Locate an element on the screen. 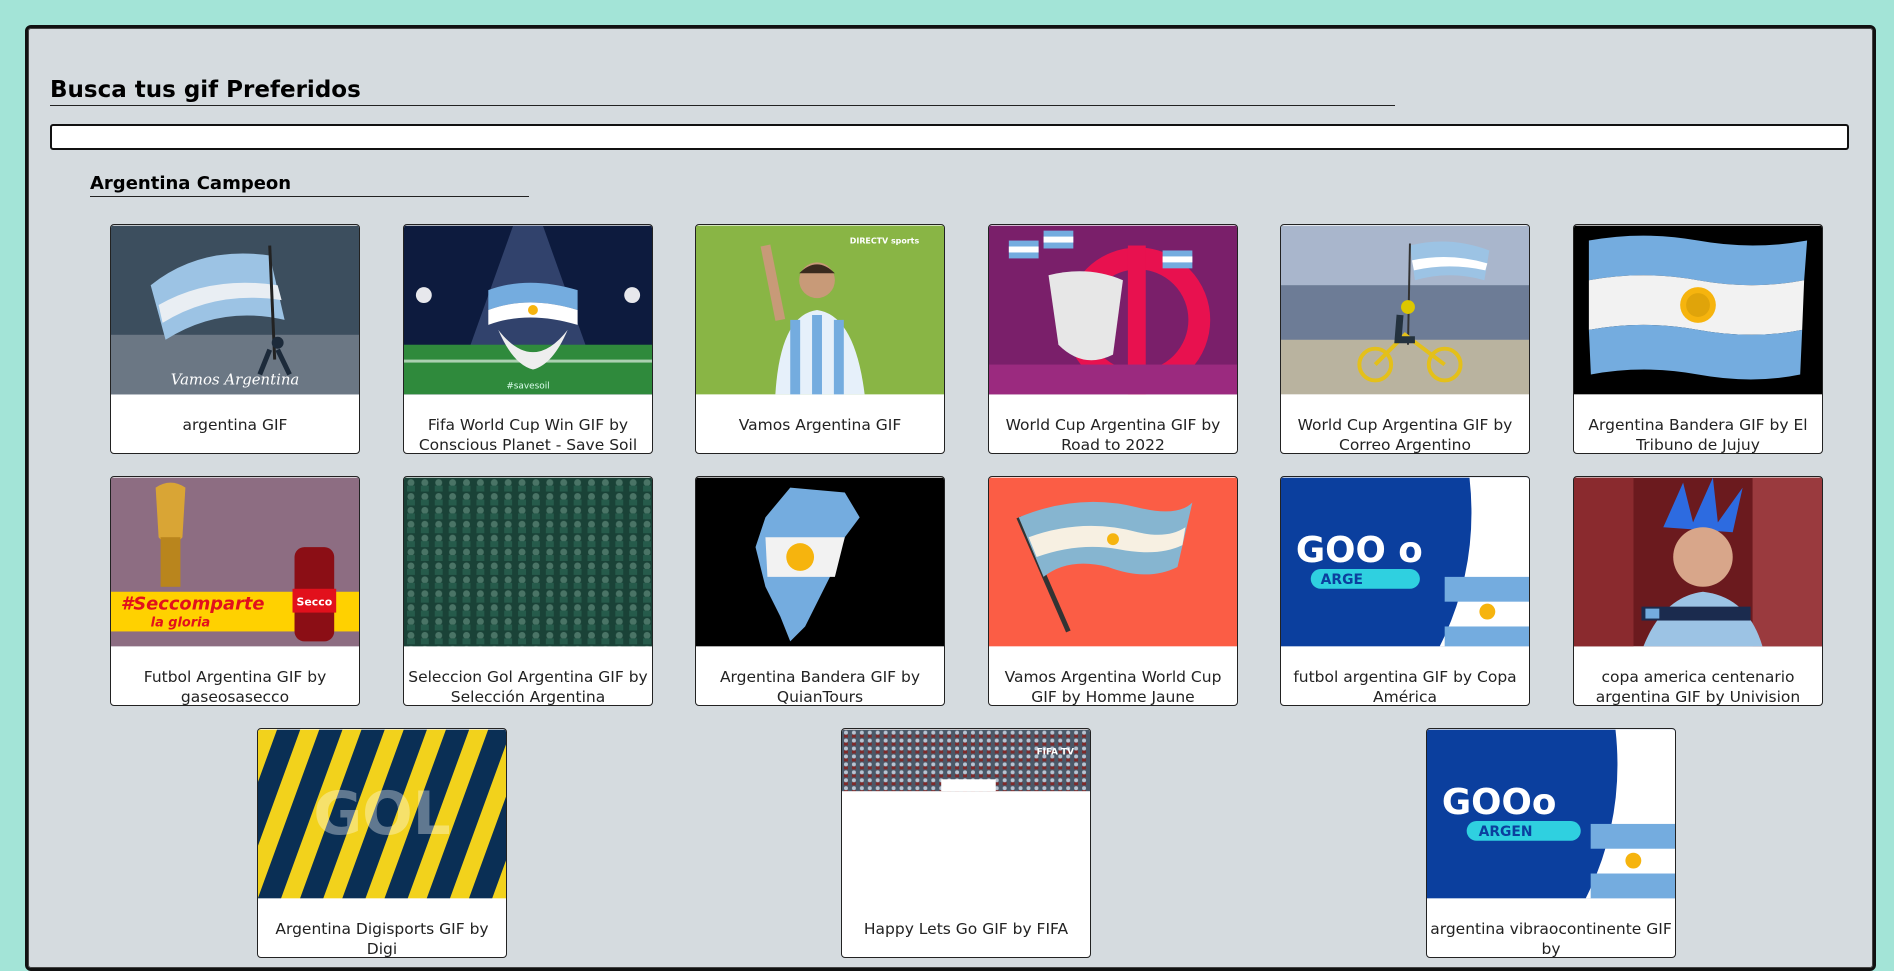 Image resolution: width=1894 pixels, height=971 pixels. gif-card: FIFA TV Happy Lets Go GIF by FIFA is located at coordinates (966, 843).